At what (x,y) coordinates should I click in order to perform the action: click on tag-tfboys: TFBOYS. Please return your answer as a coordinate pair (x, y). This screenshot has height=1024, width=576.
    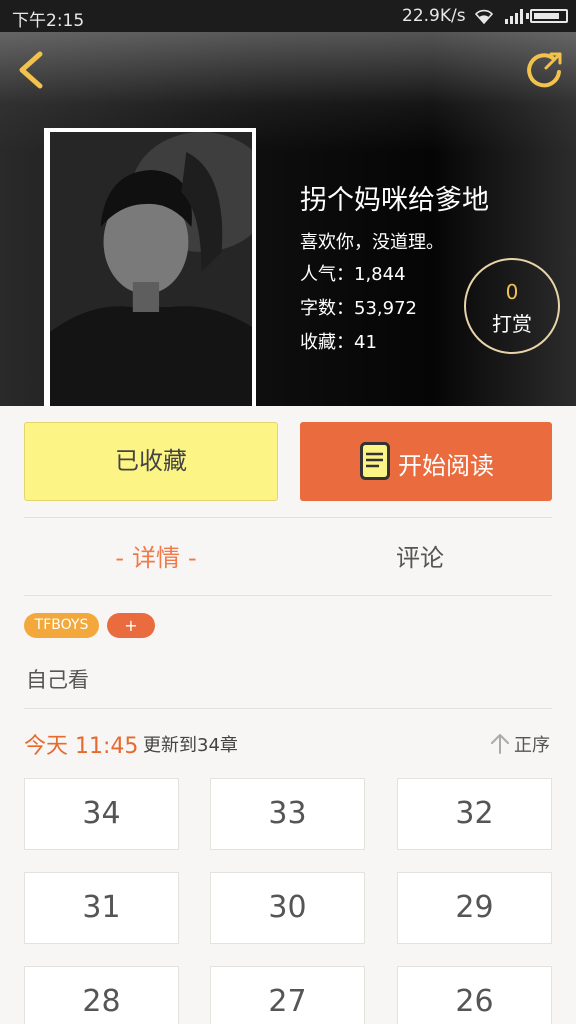
    Looking at the image, I should click on (61, 625).